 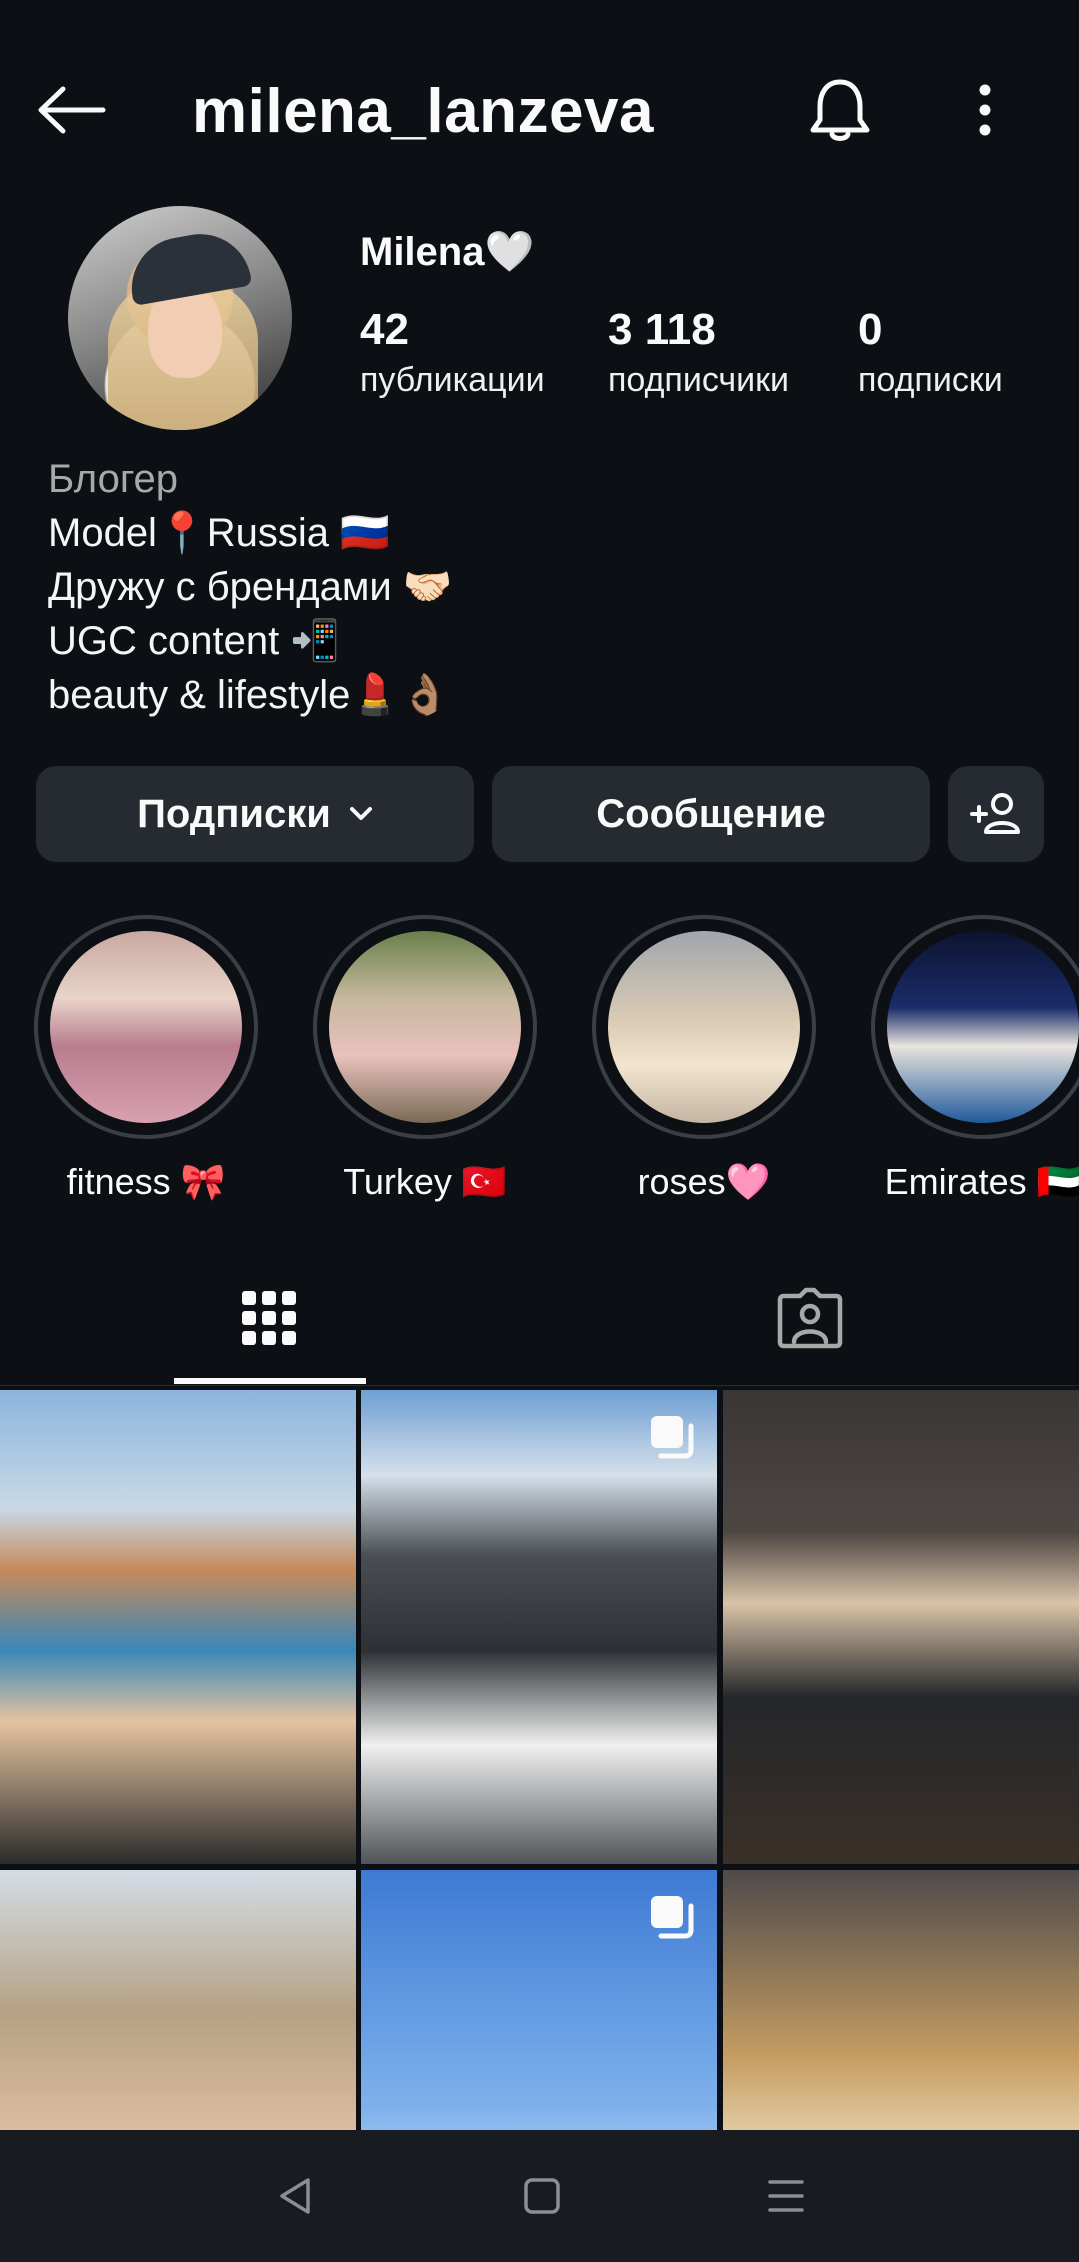 I want to click on more-options-button, so click(x=985, y=110).